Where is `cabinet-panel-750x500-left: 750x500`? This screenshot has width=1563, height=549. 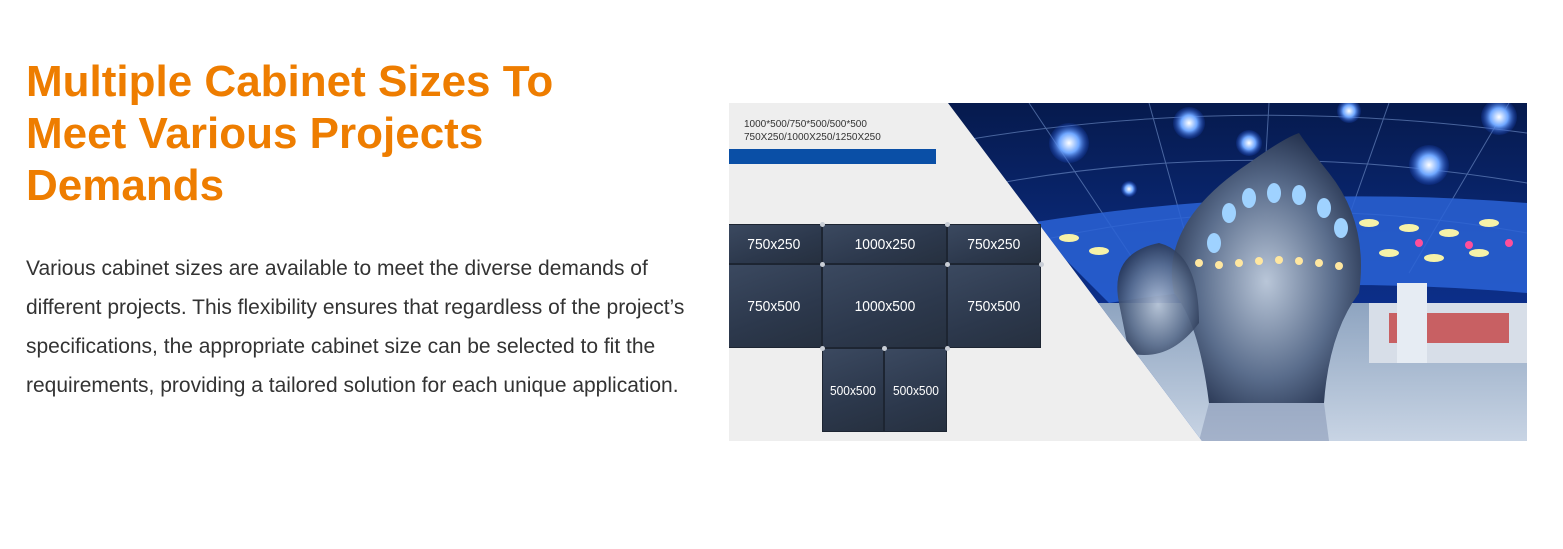 cabinet-panel-750x500-left: 750x500 is located at coordinates (775, 306).